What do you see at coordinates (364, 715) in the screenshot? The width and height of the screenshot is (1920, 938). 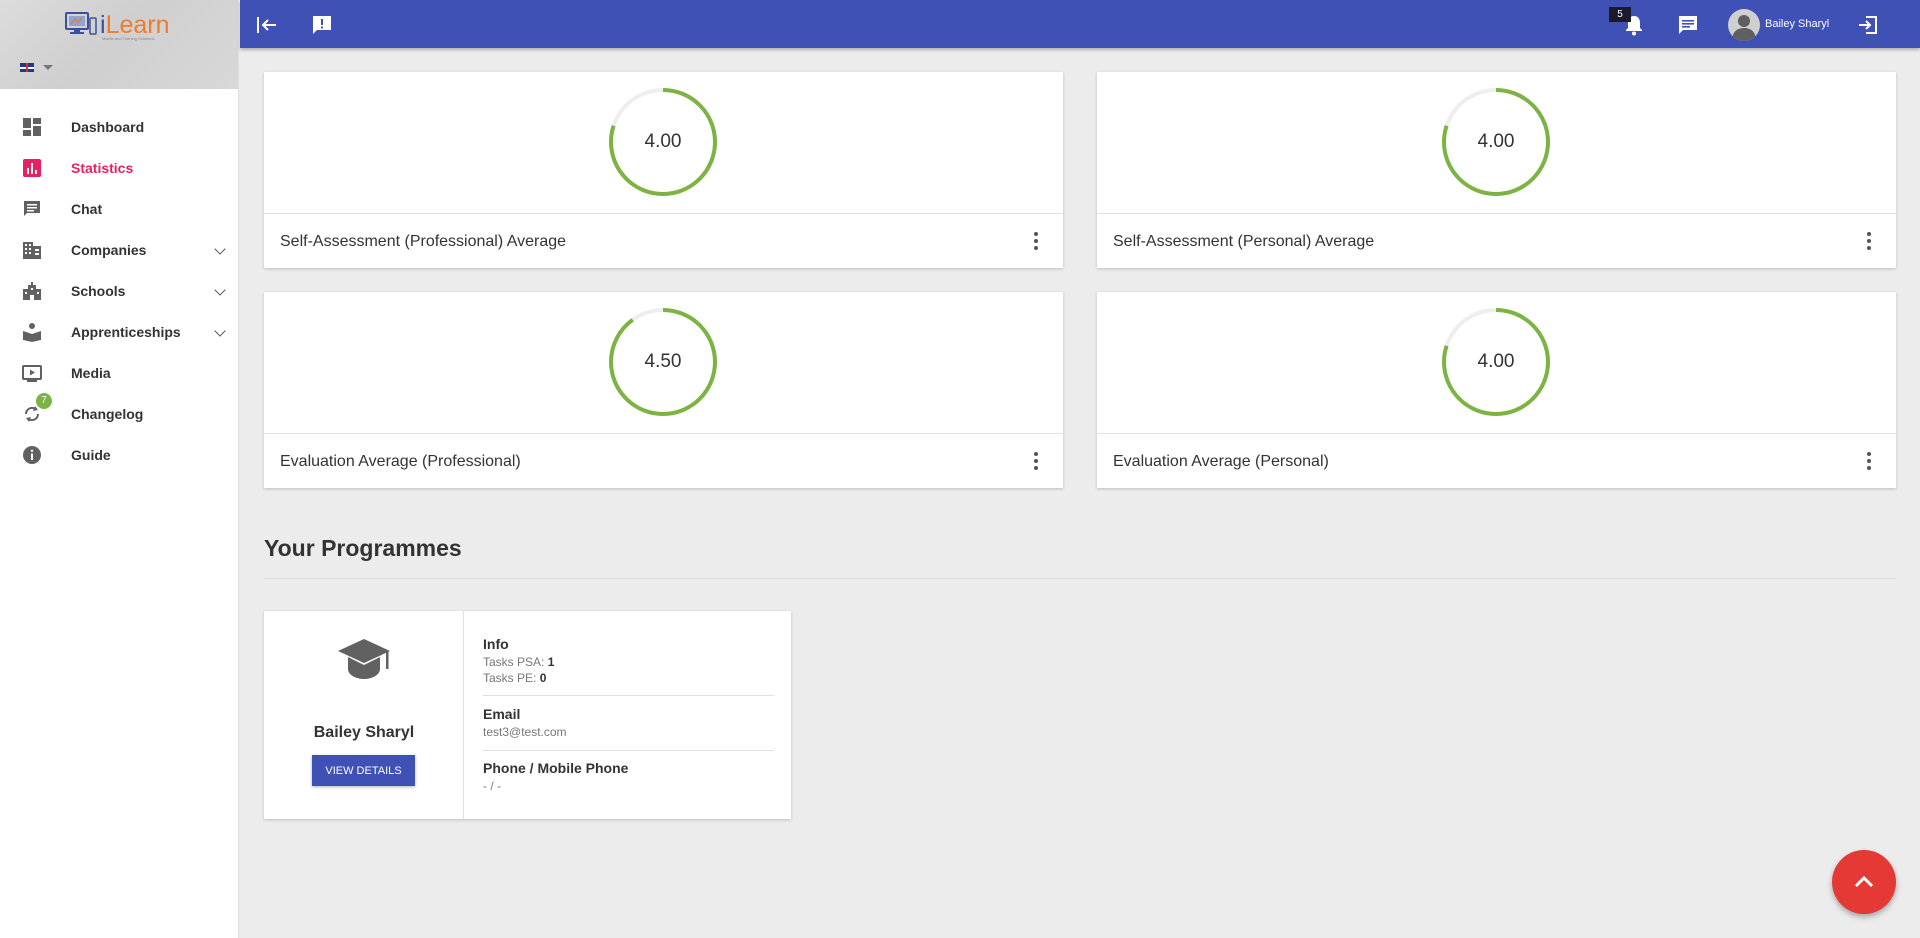 I see `programme-summary: Bailey Sharyl VIEW DETAILS` at bounding box center [364, 715].